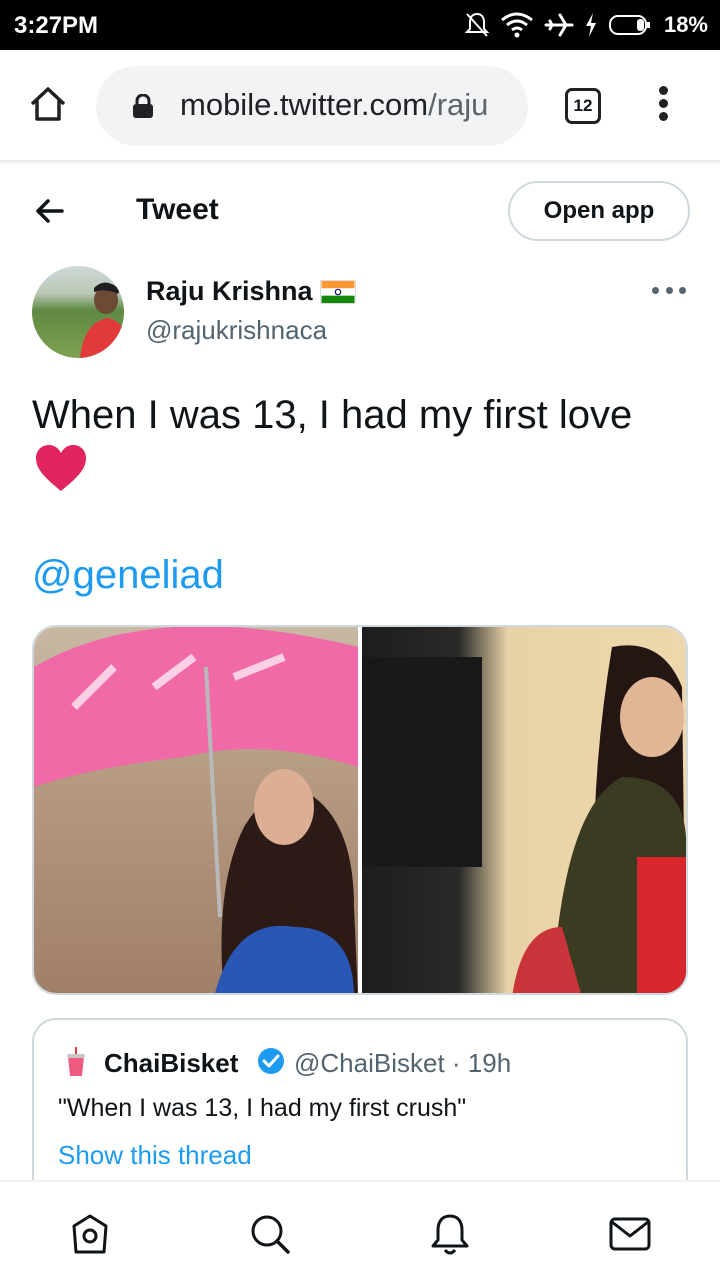  What do you see at coordinates (524, 819) in the screenshot?
I see `girl-photo` at bounding box center [524, 819].